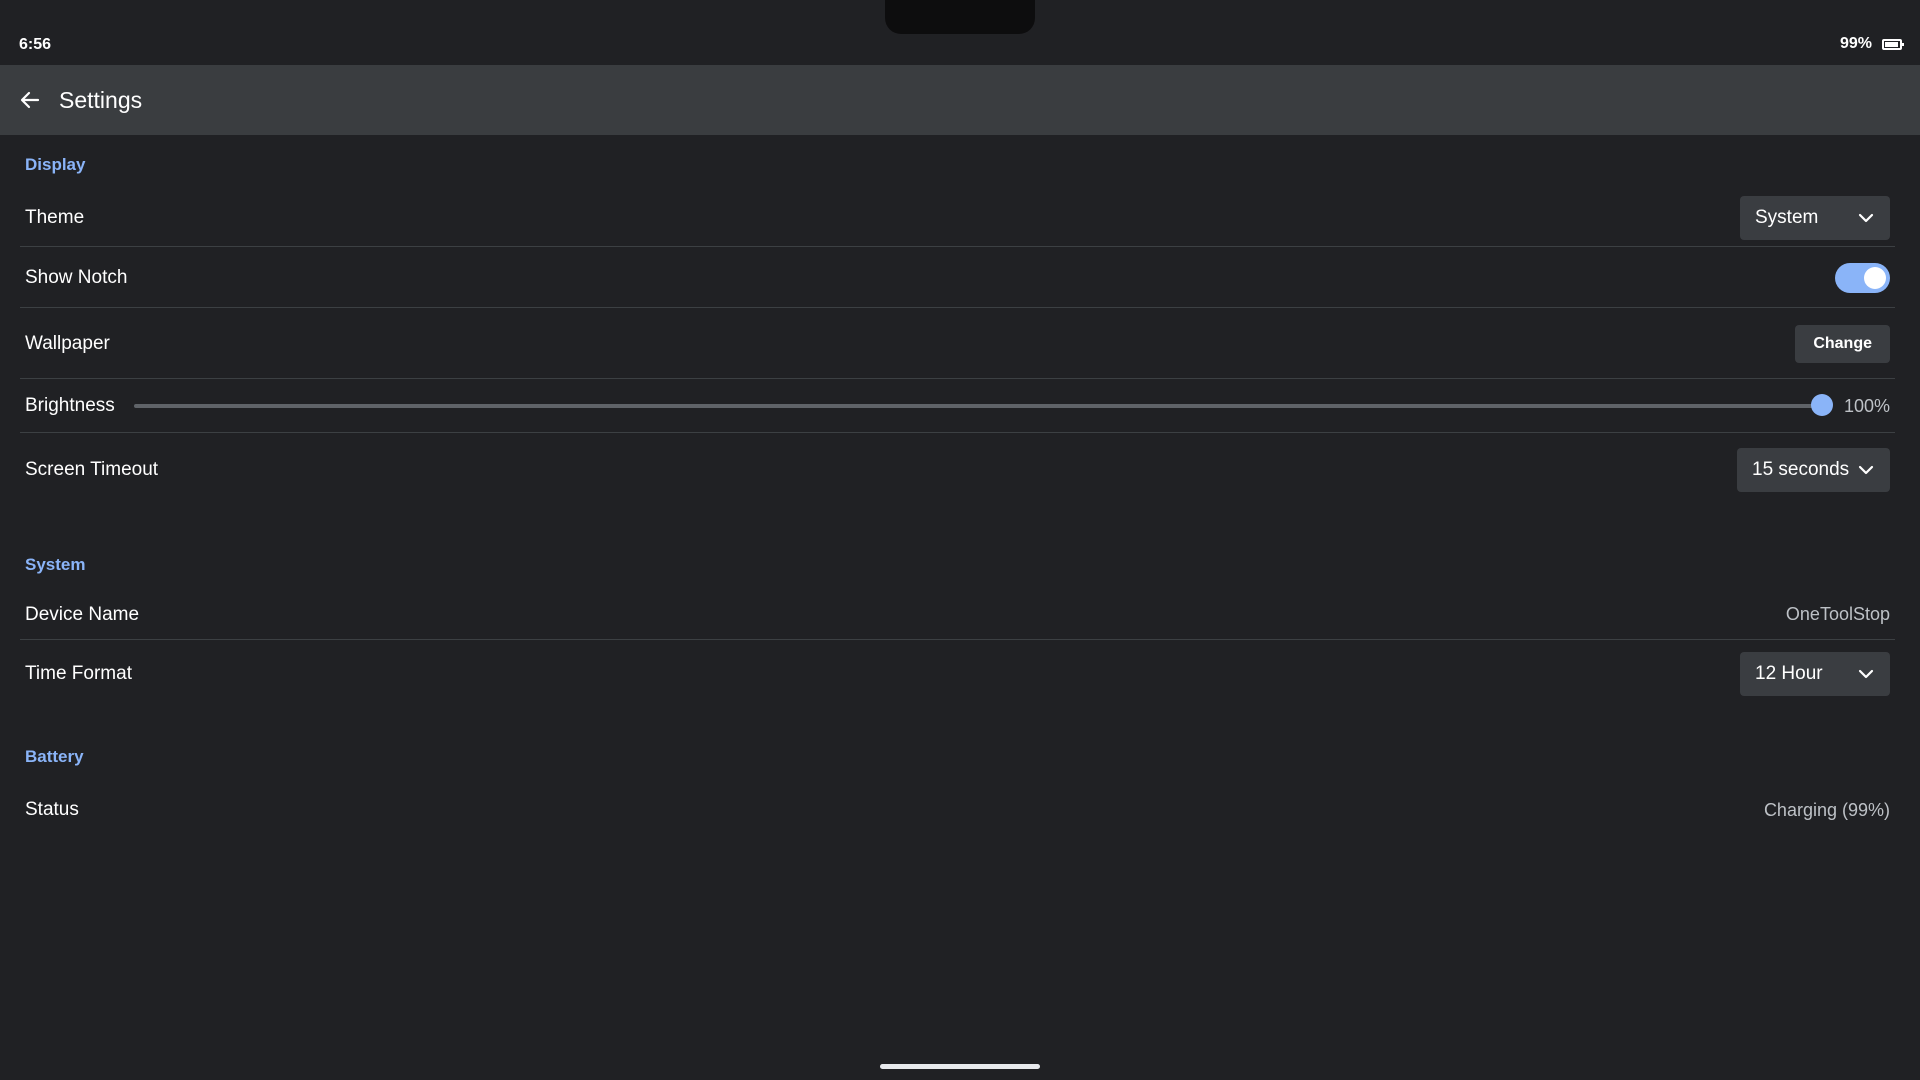  What do you see at coordinates (960, 100) in the screenshot?
I see `app-bar: Settings` at bounding box center [960, 100].